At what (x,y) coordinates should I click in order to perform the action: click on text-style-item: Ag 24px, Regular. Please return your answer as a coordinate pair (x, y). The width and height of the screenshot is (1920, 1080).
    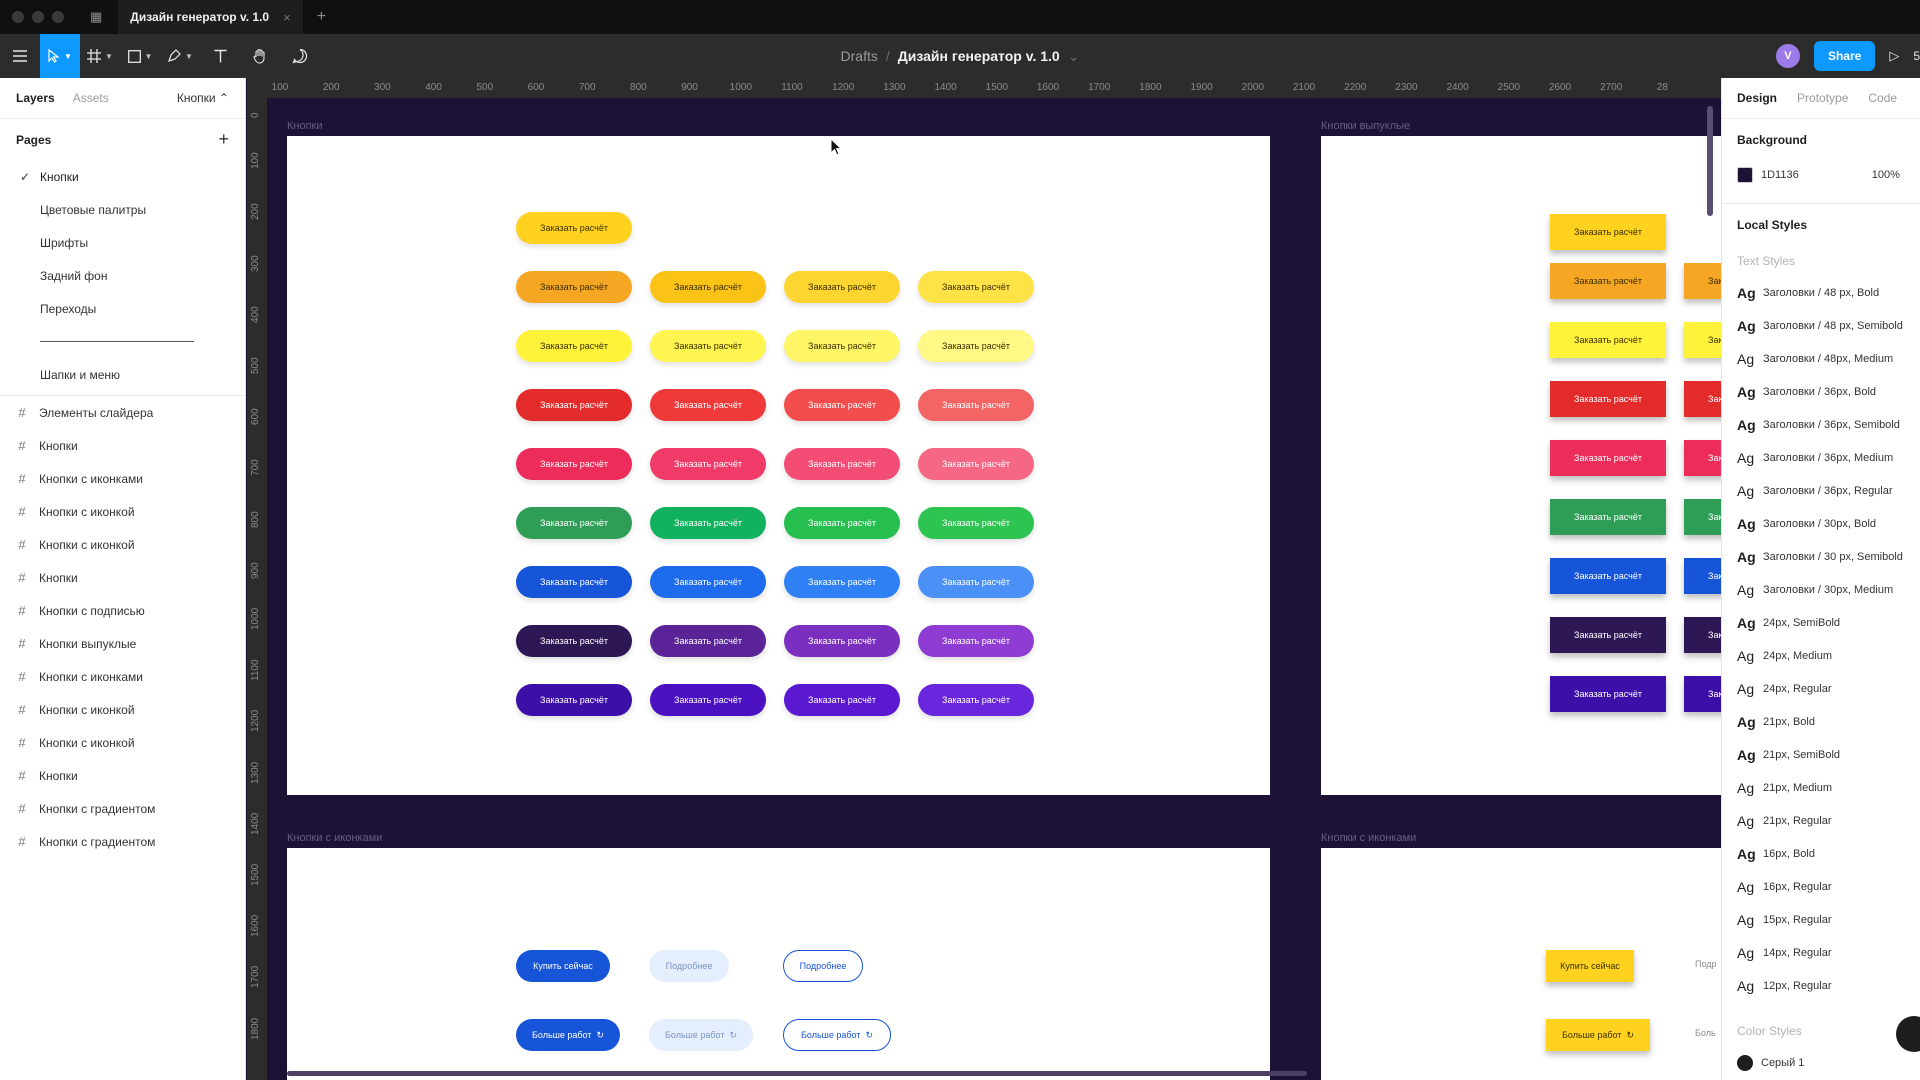
    Looking at the image, I should click on (1821, 688).